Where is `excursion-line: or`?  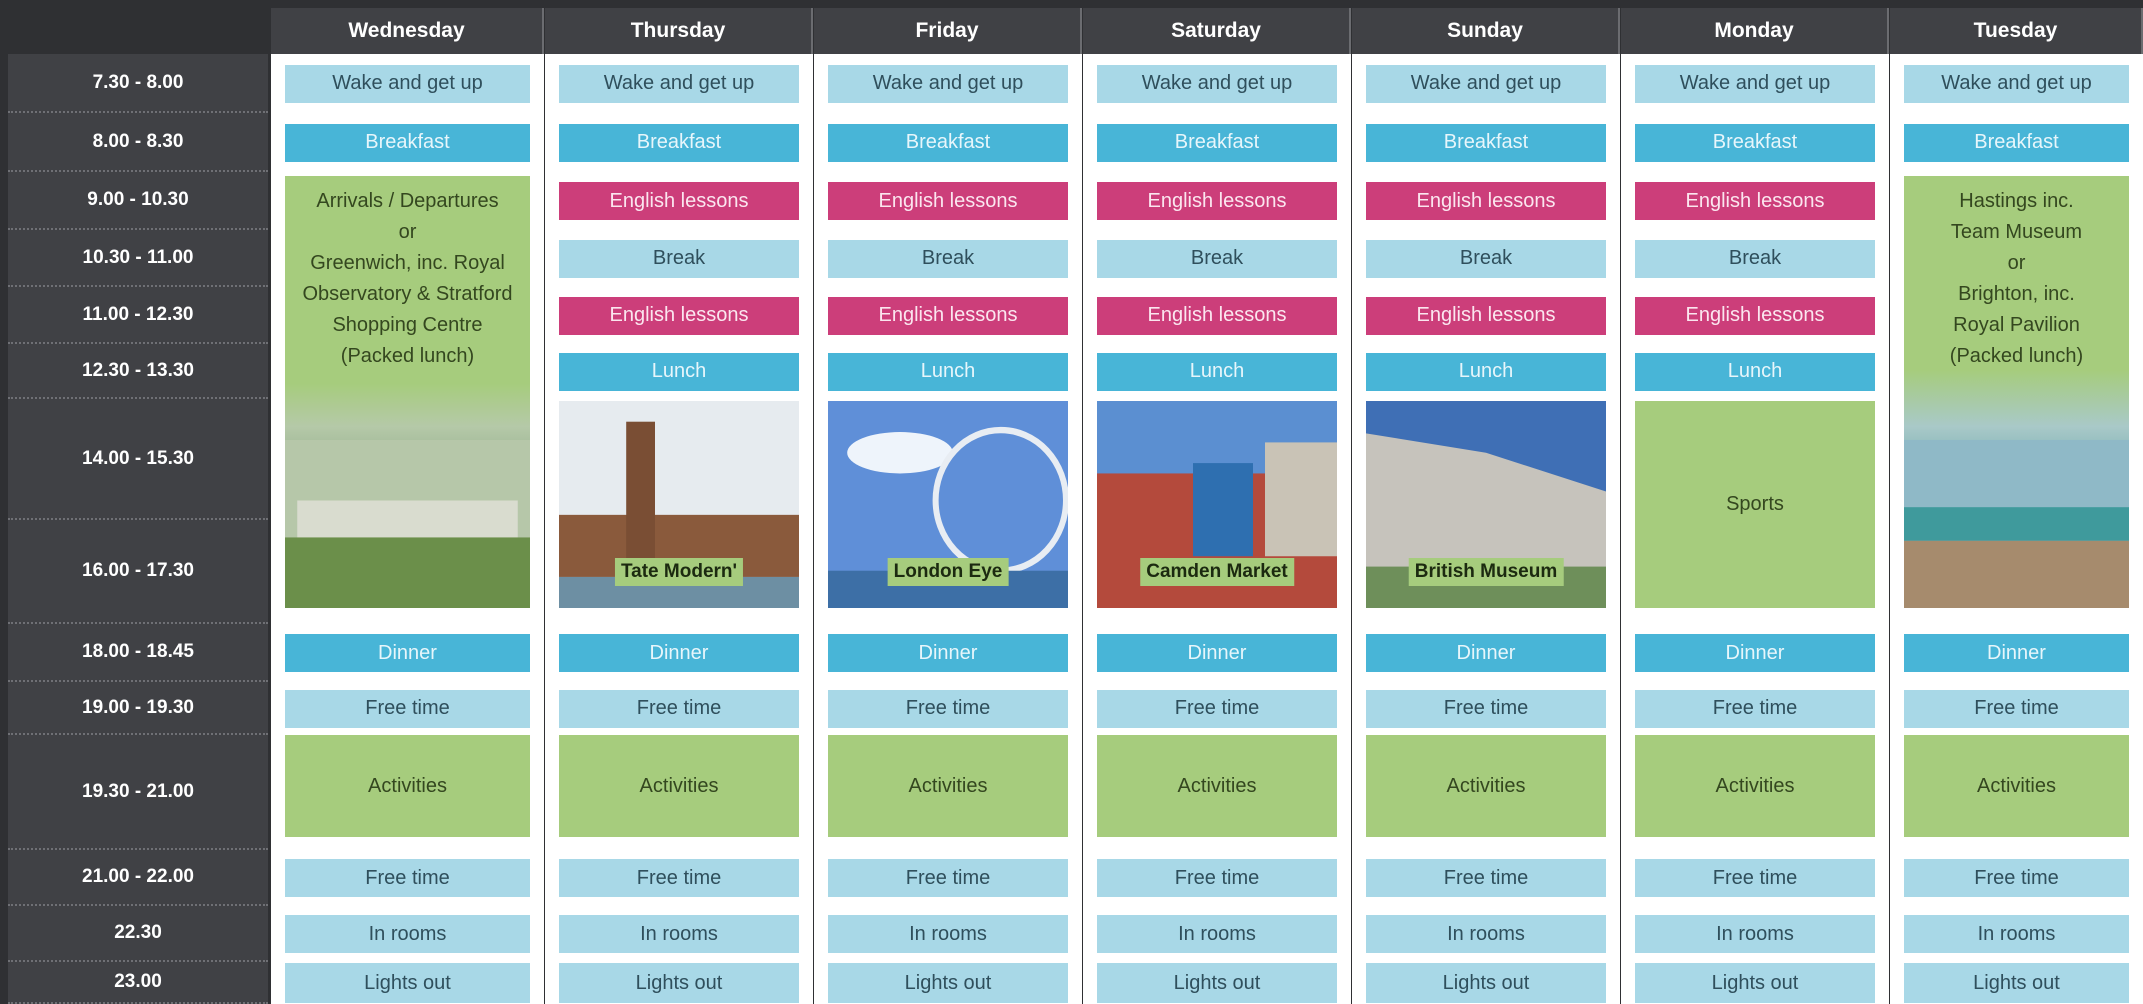
excursion-line: or is located at coordinates (2016, 263).